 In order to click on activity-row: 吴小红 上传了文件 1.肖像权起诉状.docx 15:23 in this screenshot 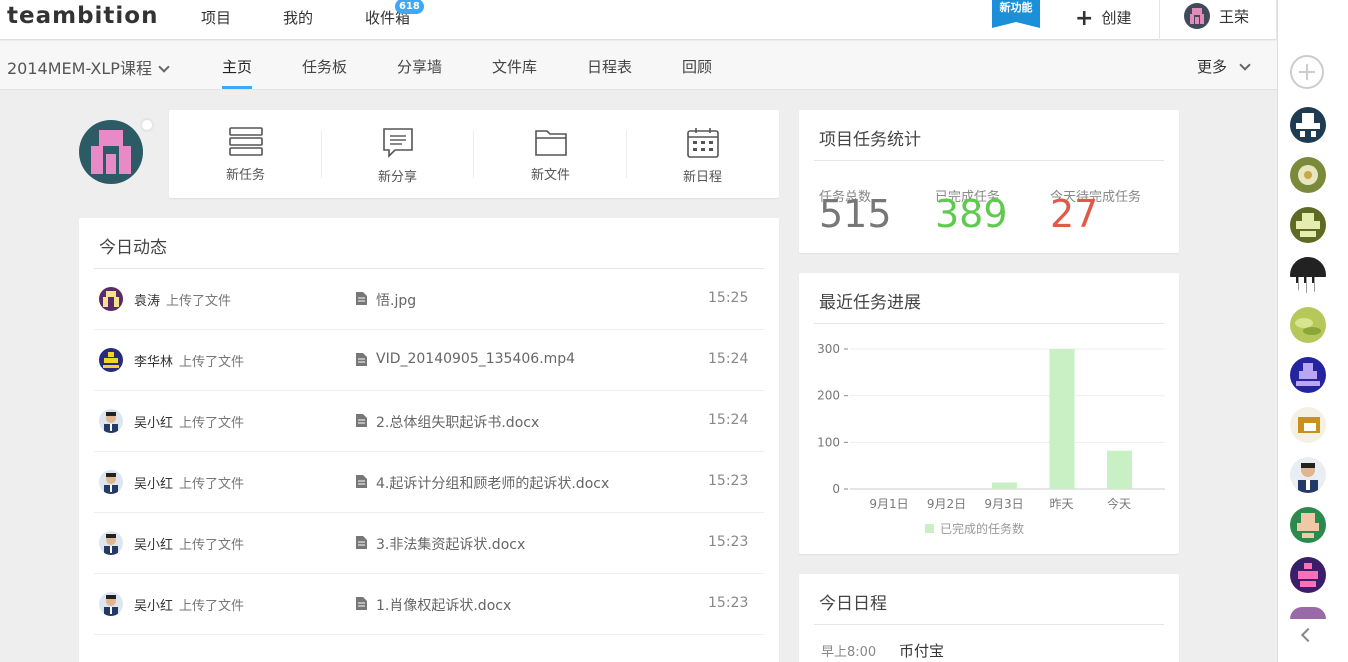, I will do `click(429, 604)`.